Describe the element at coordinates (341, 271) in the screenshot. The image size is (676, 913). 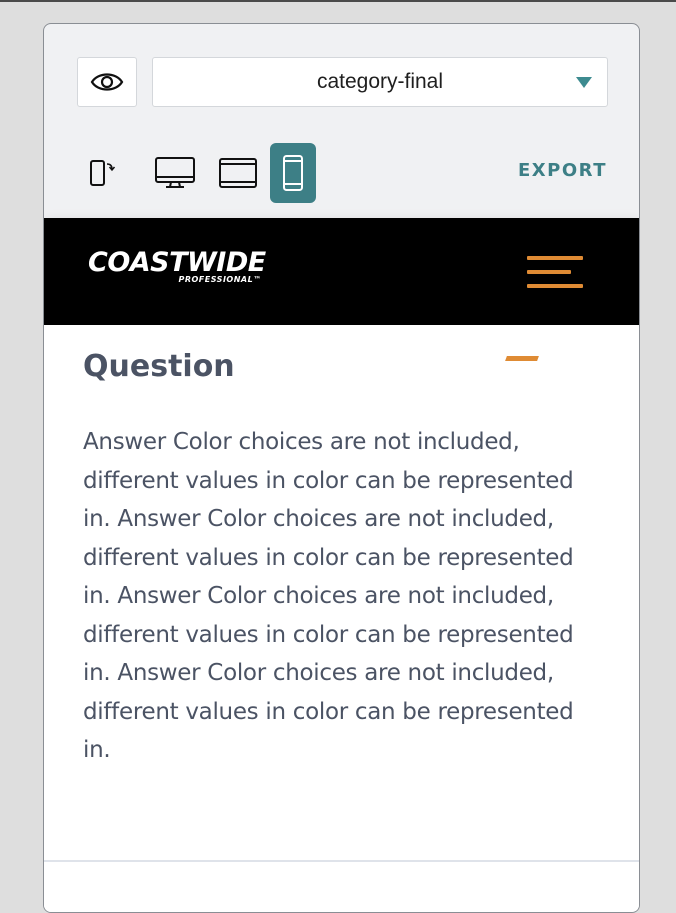
I see `site-header: COASTWIDE PROFESSIONAL™` at that location.